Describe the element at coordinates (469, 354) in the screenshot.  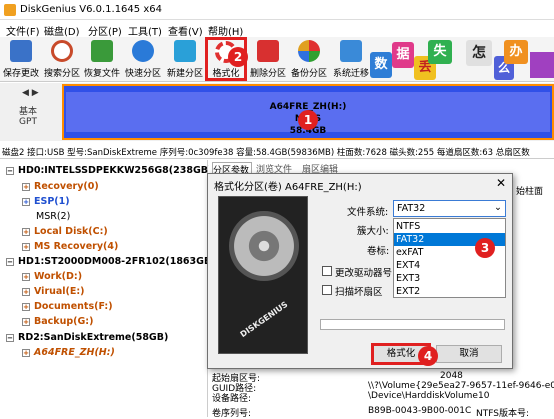
I see `dialog-cancel-button: 取消` at that location.